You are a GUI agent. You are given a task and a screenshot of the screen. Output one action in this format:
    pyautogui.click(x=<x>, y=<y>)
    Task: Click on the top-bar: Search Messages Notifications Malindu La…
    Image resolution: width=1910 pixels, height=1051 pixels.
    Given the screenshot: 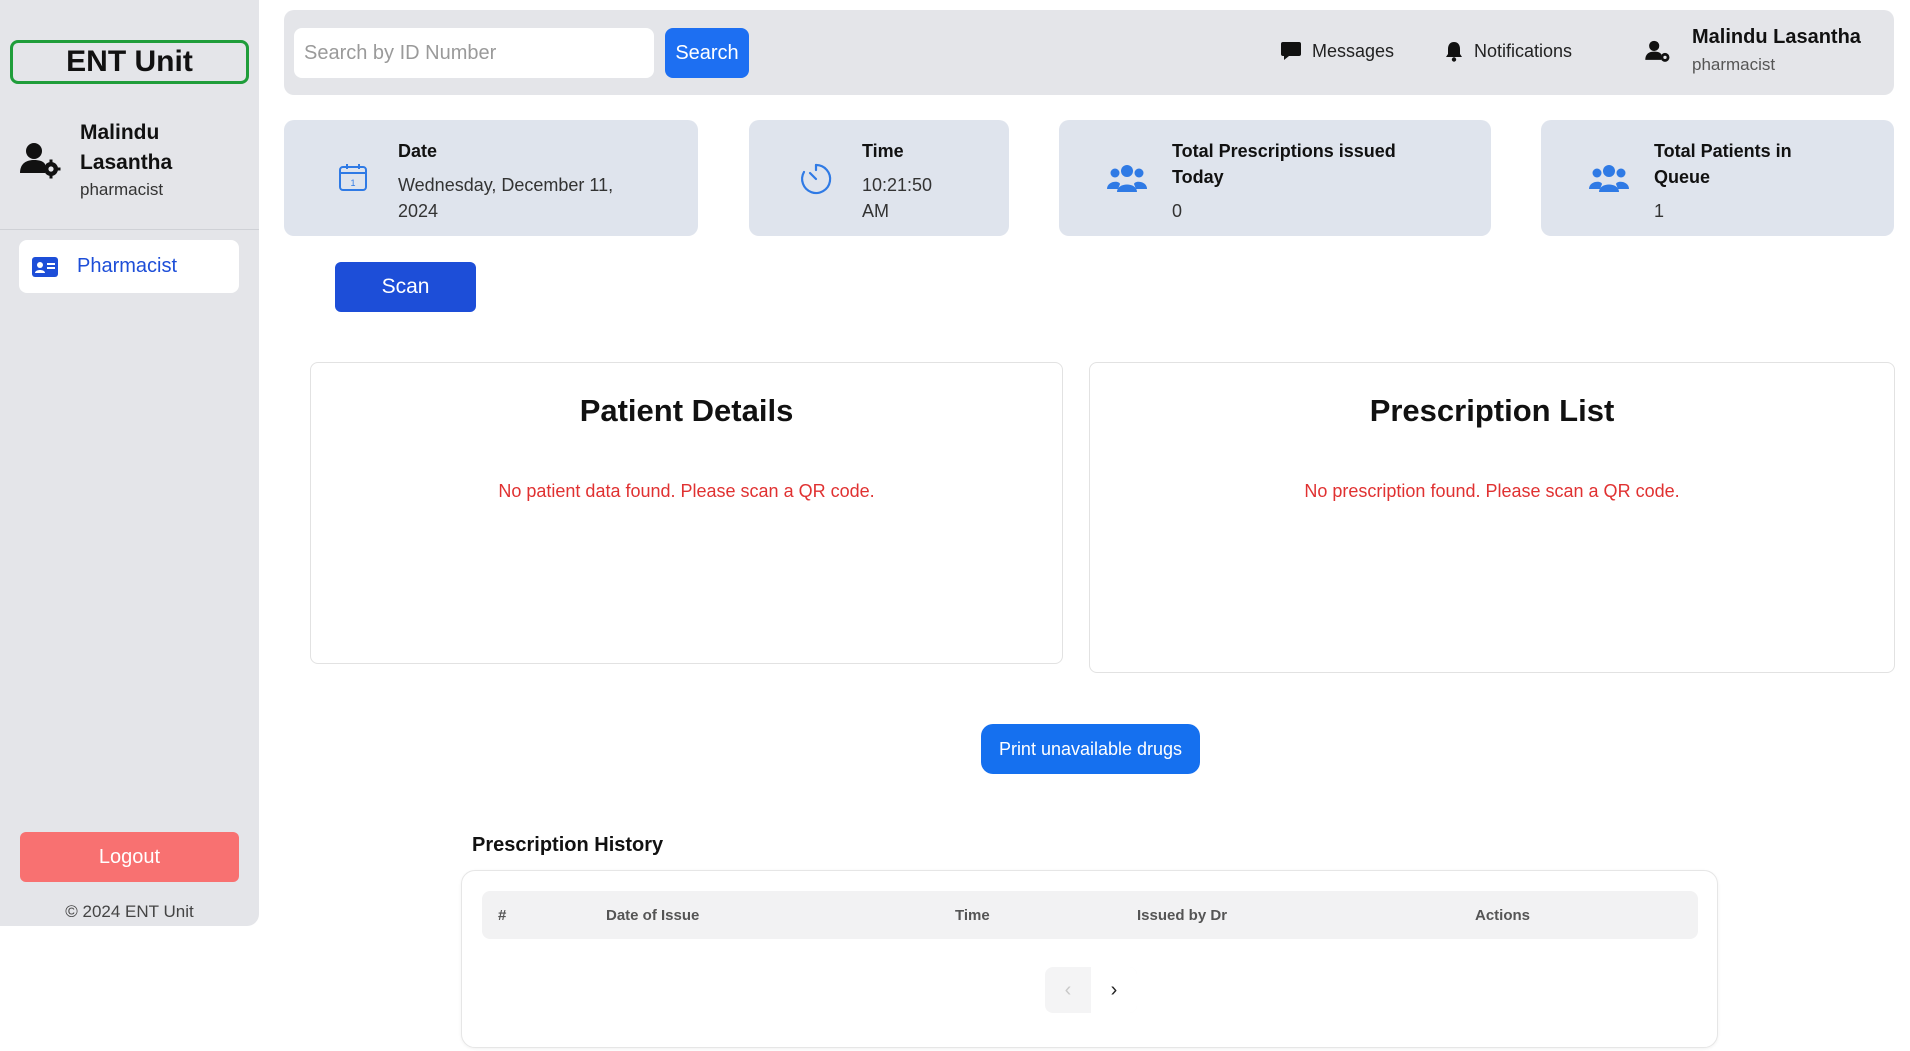 What is the action you would take?
    pyautogui.click(x=1089, y=52)
    